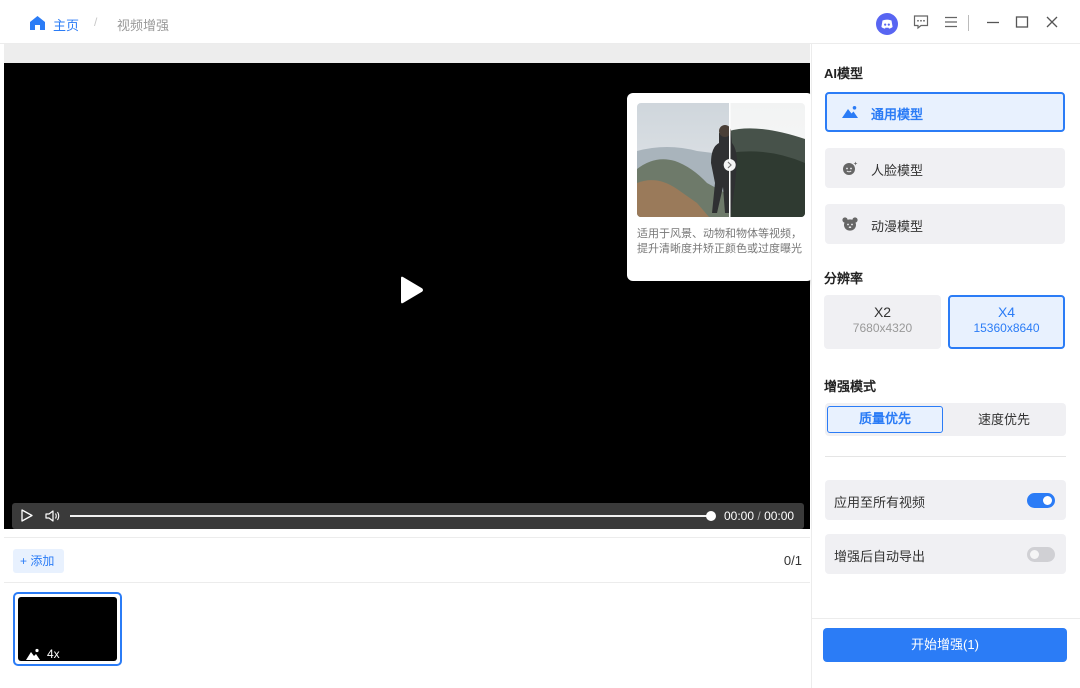 This screenshot has width=1080, height=688. What do you see at coordinates (66, 24) in the screenshot?
I see `breadcrumb-home: 主页` at bounding box center [66, 24].